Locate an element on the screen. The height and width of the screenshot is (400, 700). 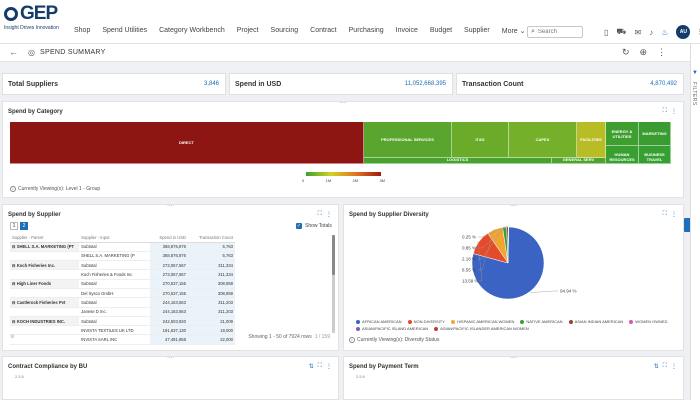
column-header: Supplier - Parent is located at coordinates (45, 238).